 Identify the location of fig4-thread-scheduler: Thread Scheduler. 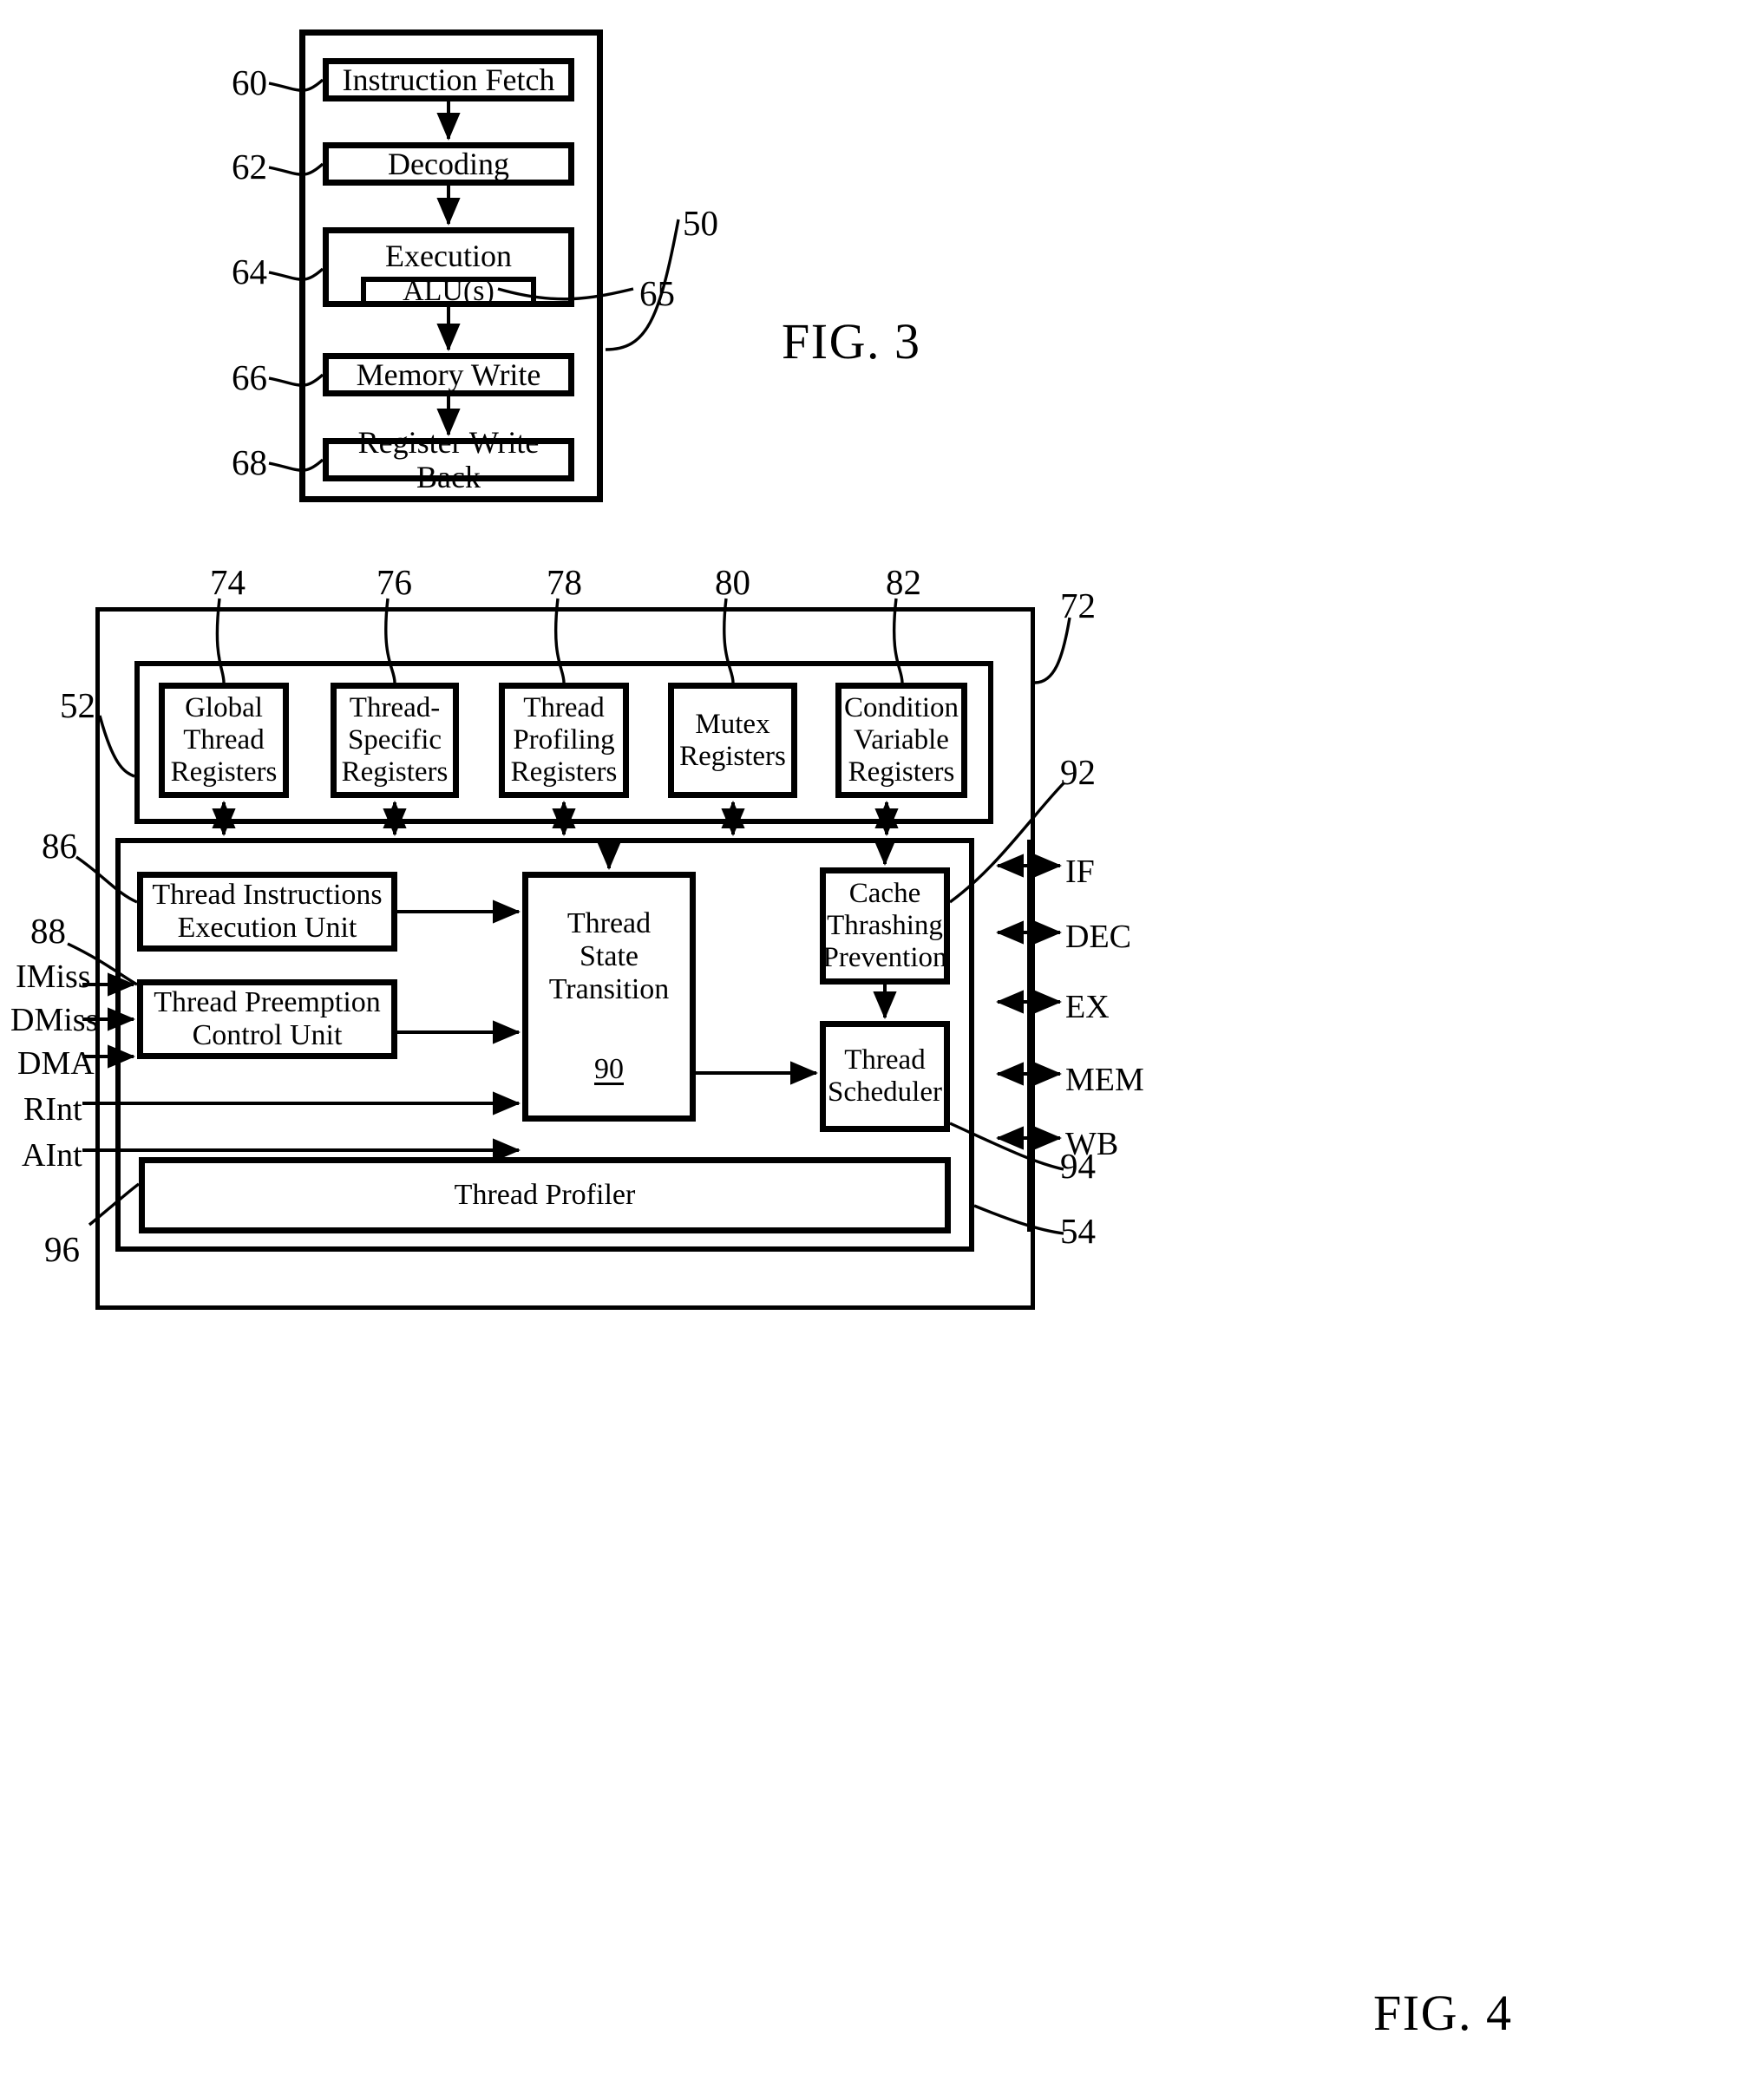
(885, 1076).